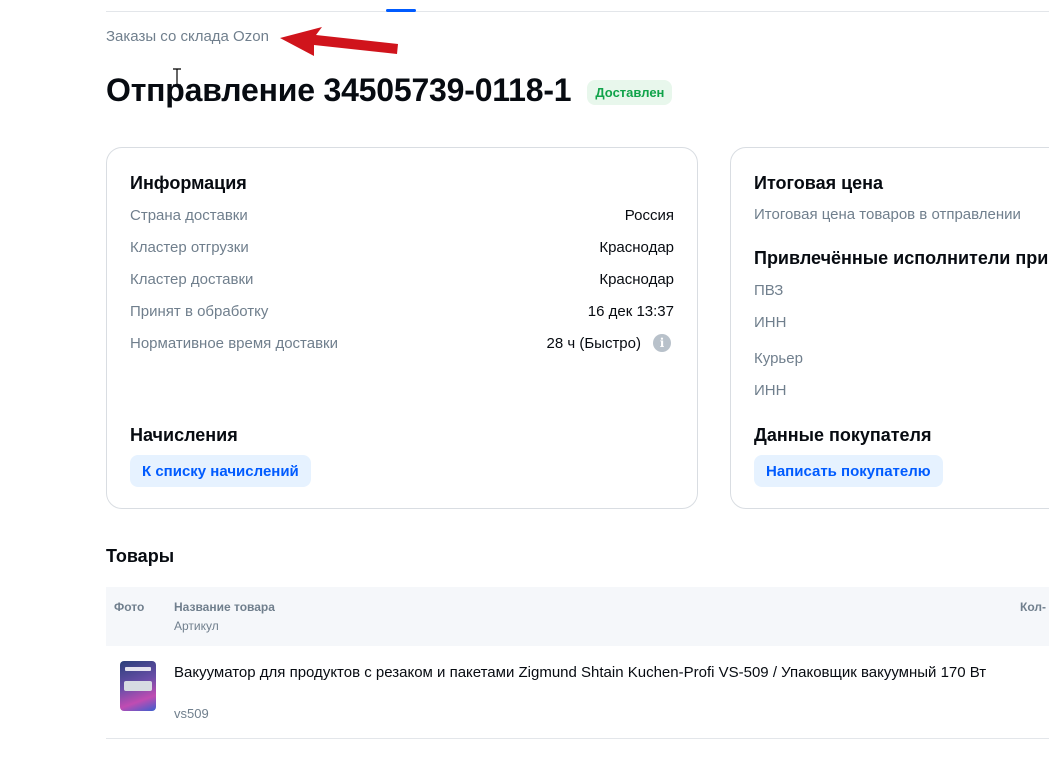 Image resolution: width=1049 pixels, height=757 pixels. Describe the element at coordinates (630, 92) in the screenshot. I see `status-badge: Доставлен` at that location.